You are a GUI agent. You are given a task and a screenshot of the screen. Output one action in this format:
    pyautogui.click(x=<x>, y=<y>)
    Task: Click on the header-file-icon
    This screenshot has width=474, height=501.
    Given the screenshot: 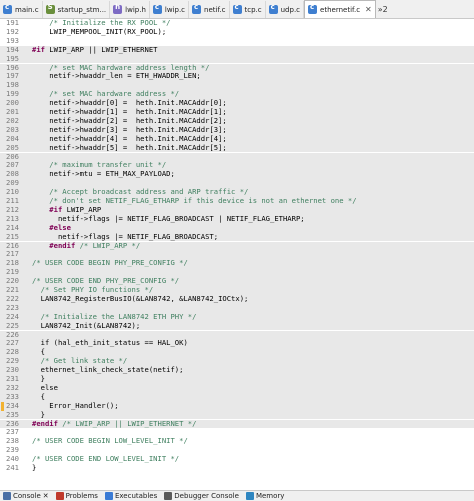 What is the action you would take?
    pyautogui.click(x=118, y=8)
    